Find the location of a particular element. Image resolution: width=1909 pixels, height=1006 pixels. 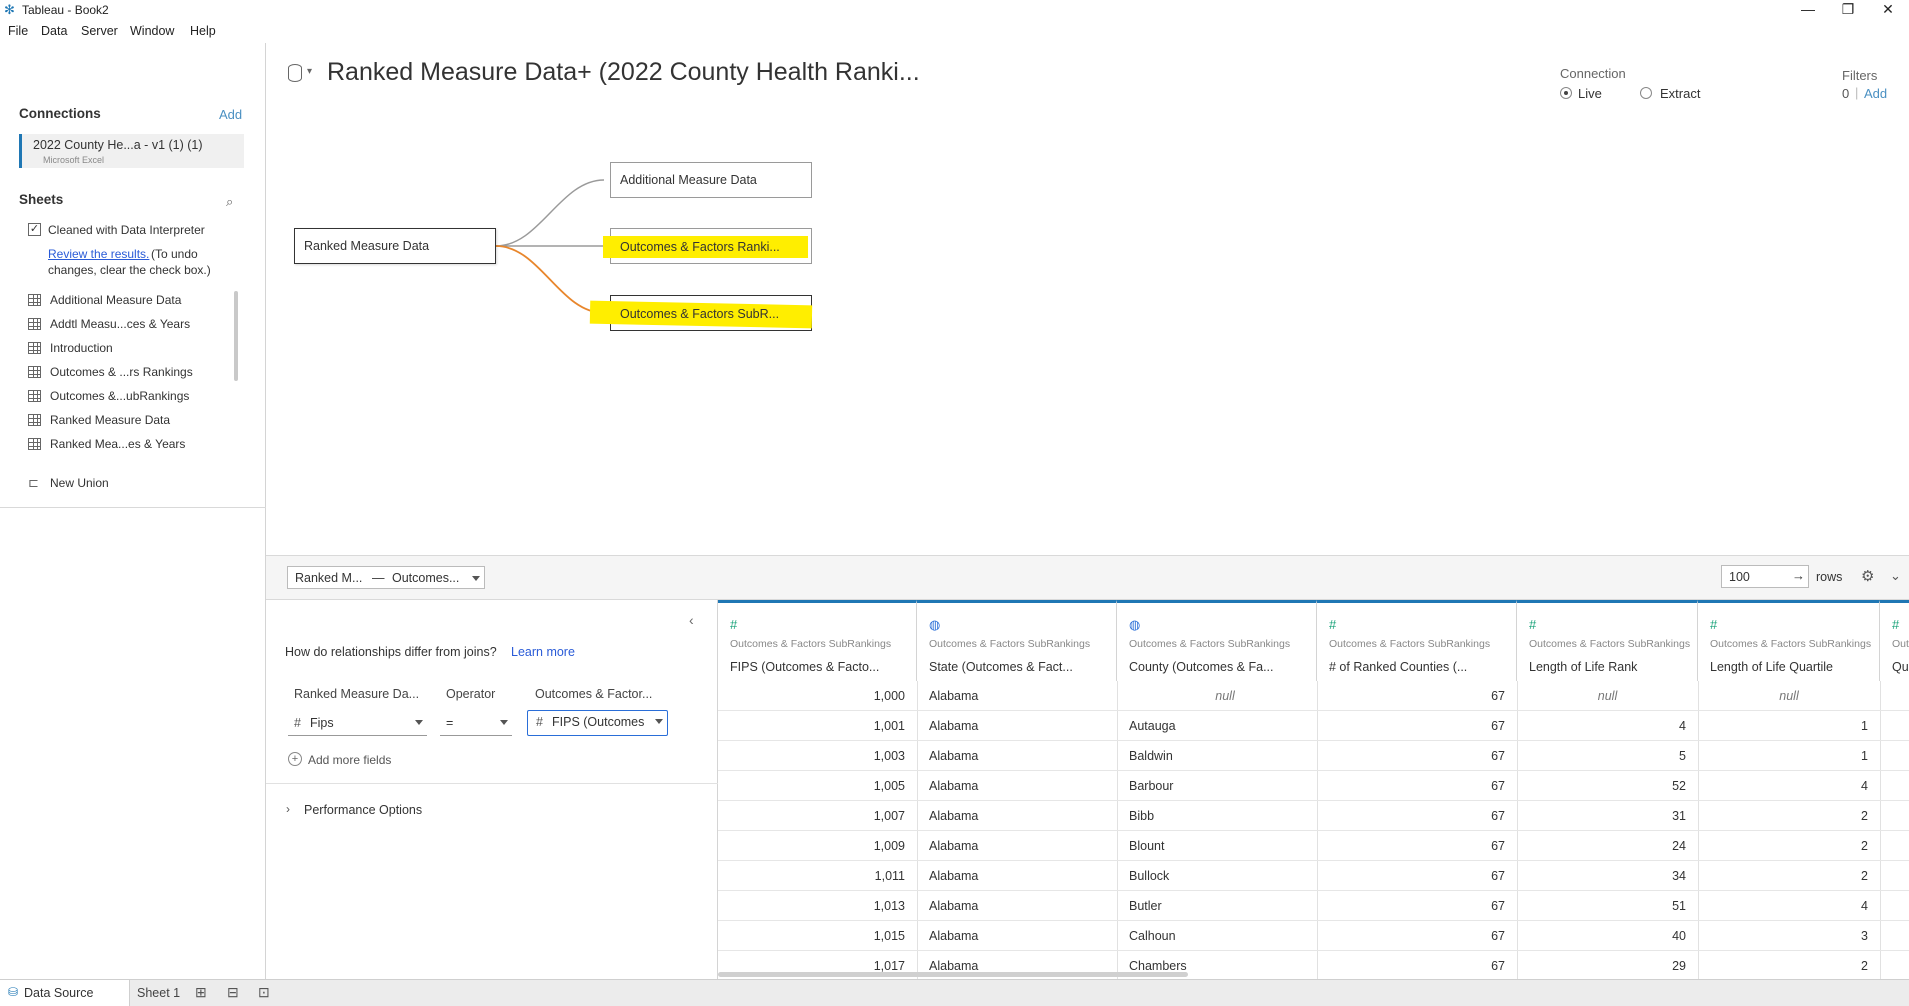

add-more-fields-link: Add more fields is located at coordinates (349, 760).